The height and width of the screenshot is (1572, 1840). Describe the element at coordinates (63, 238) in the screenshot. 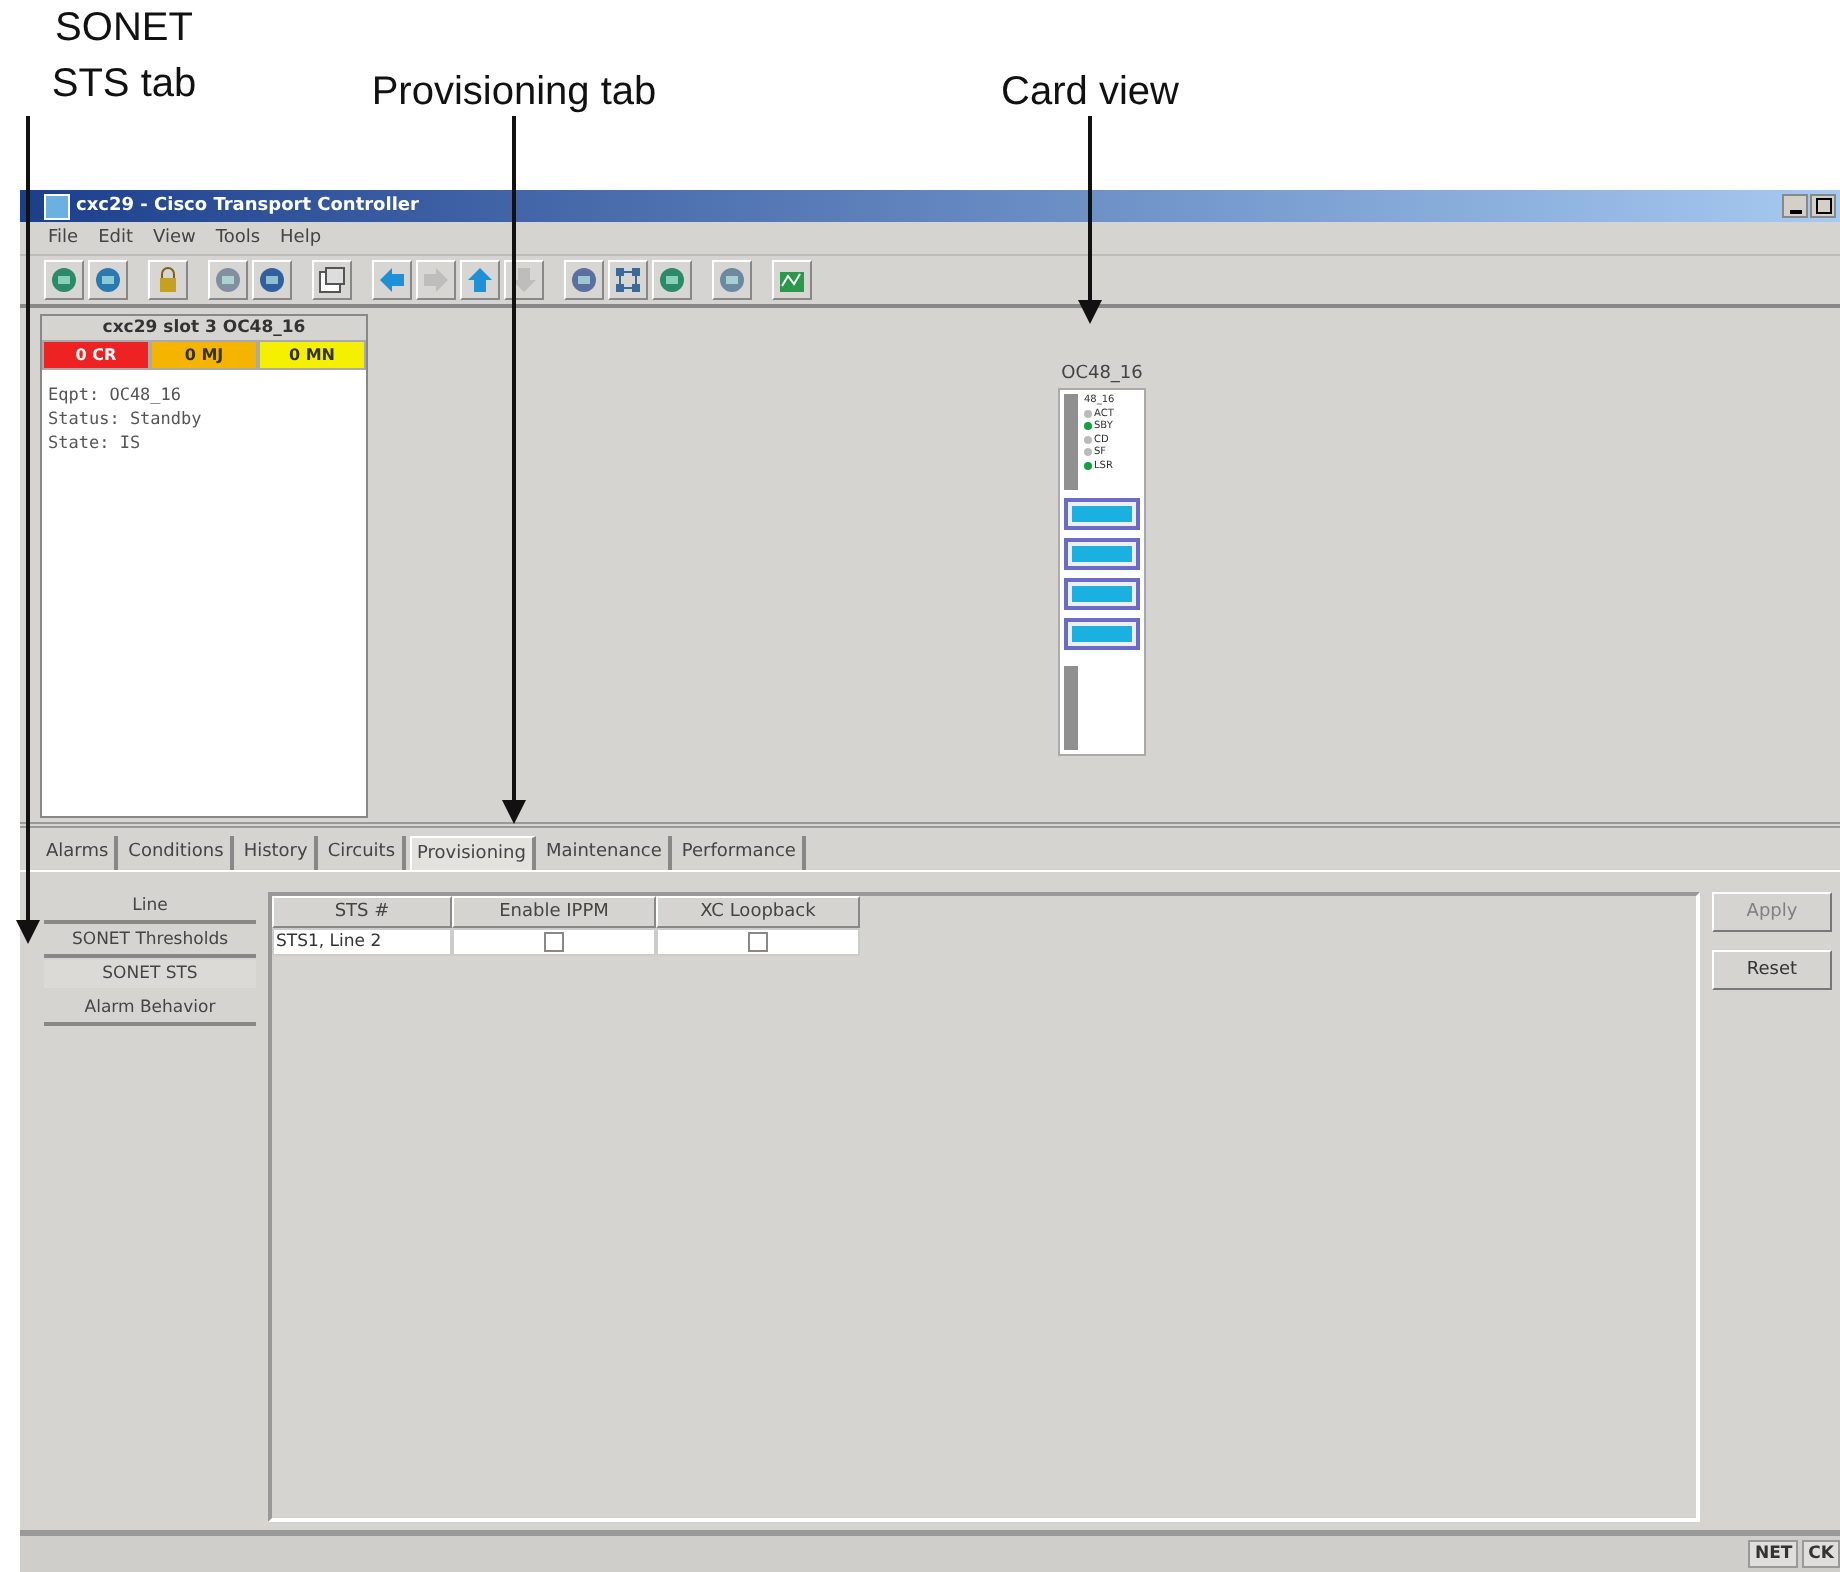

I see `menu-item: File` at that location.